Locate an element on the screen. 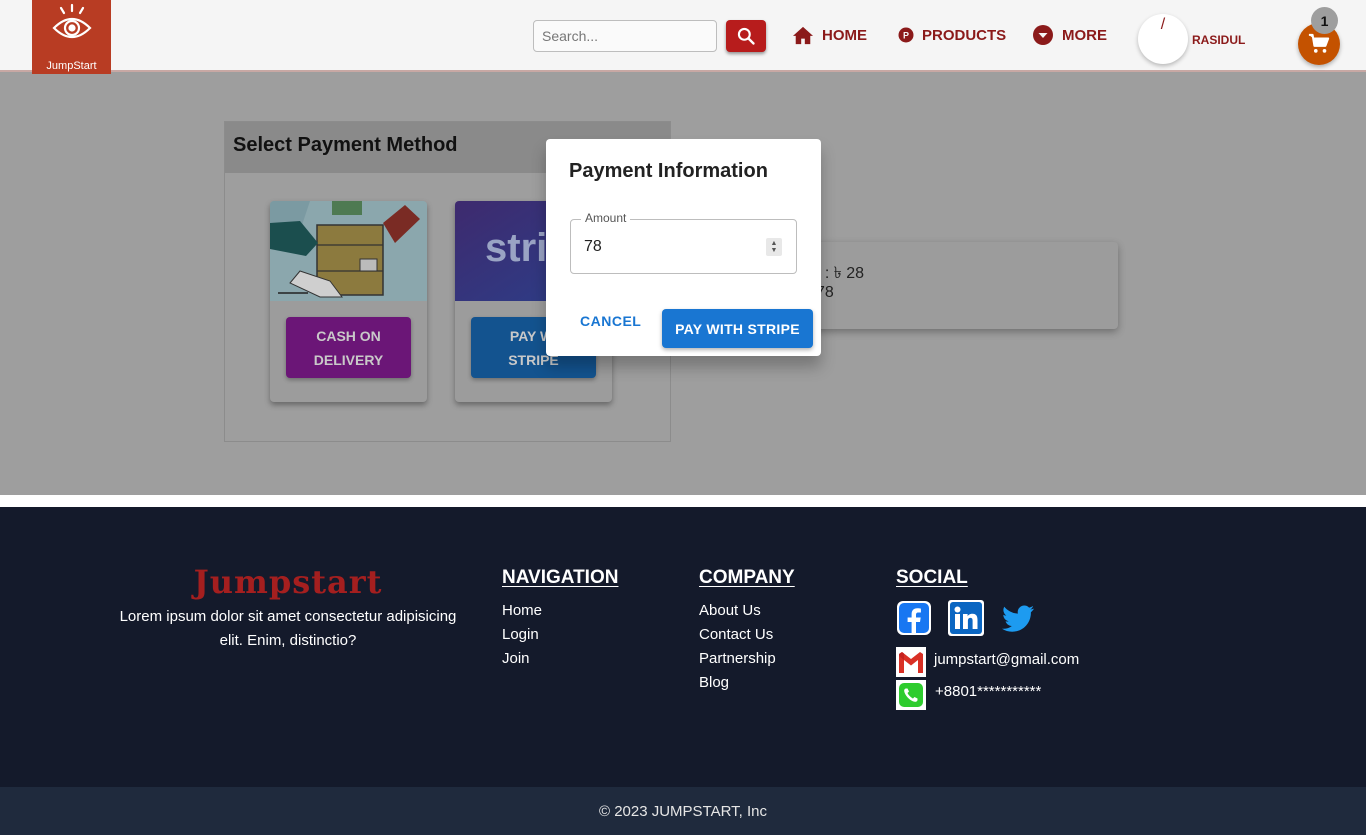 This screenshot has width=1366, height=835. home-icon is located at coordinates (803, 35).